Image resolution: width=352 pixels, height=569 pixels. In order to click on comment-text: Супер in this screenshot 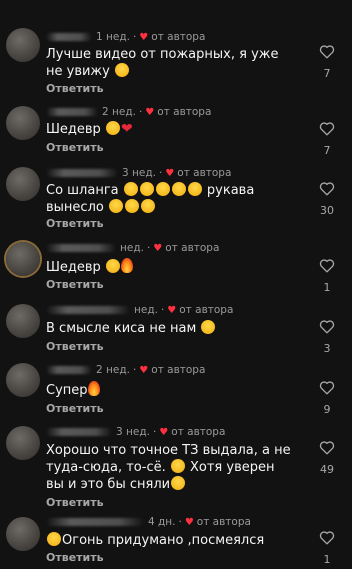, I will do `click(171, 390)`.